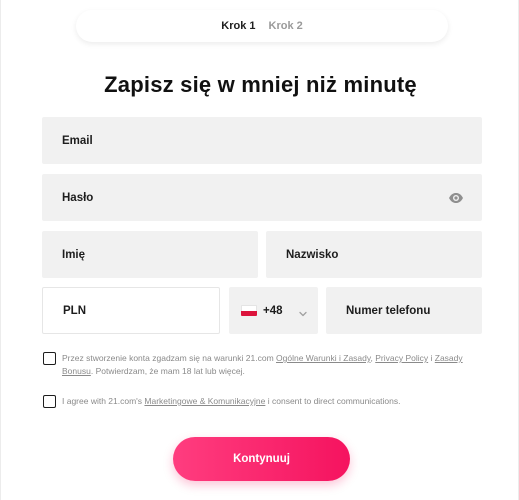  What do you see at coordinates (374, 254) in the screenshot?
I see `last-name-field: Nazwisko` at bounding box center [374, 254].